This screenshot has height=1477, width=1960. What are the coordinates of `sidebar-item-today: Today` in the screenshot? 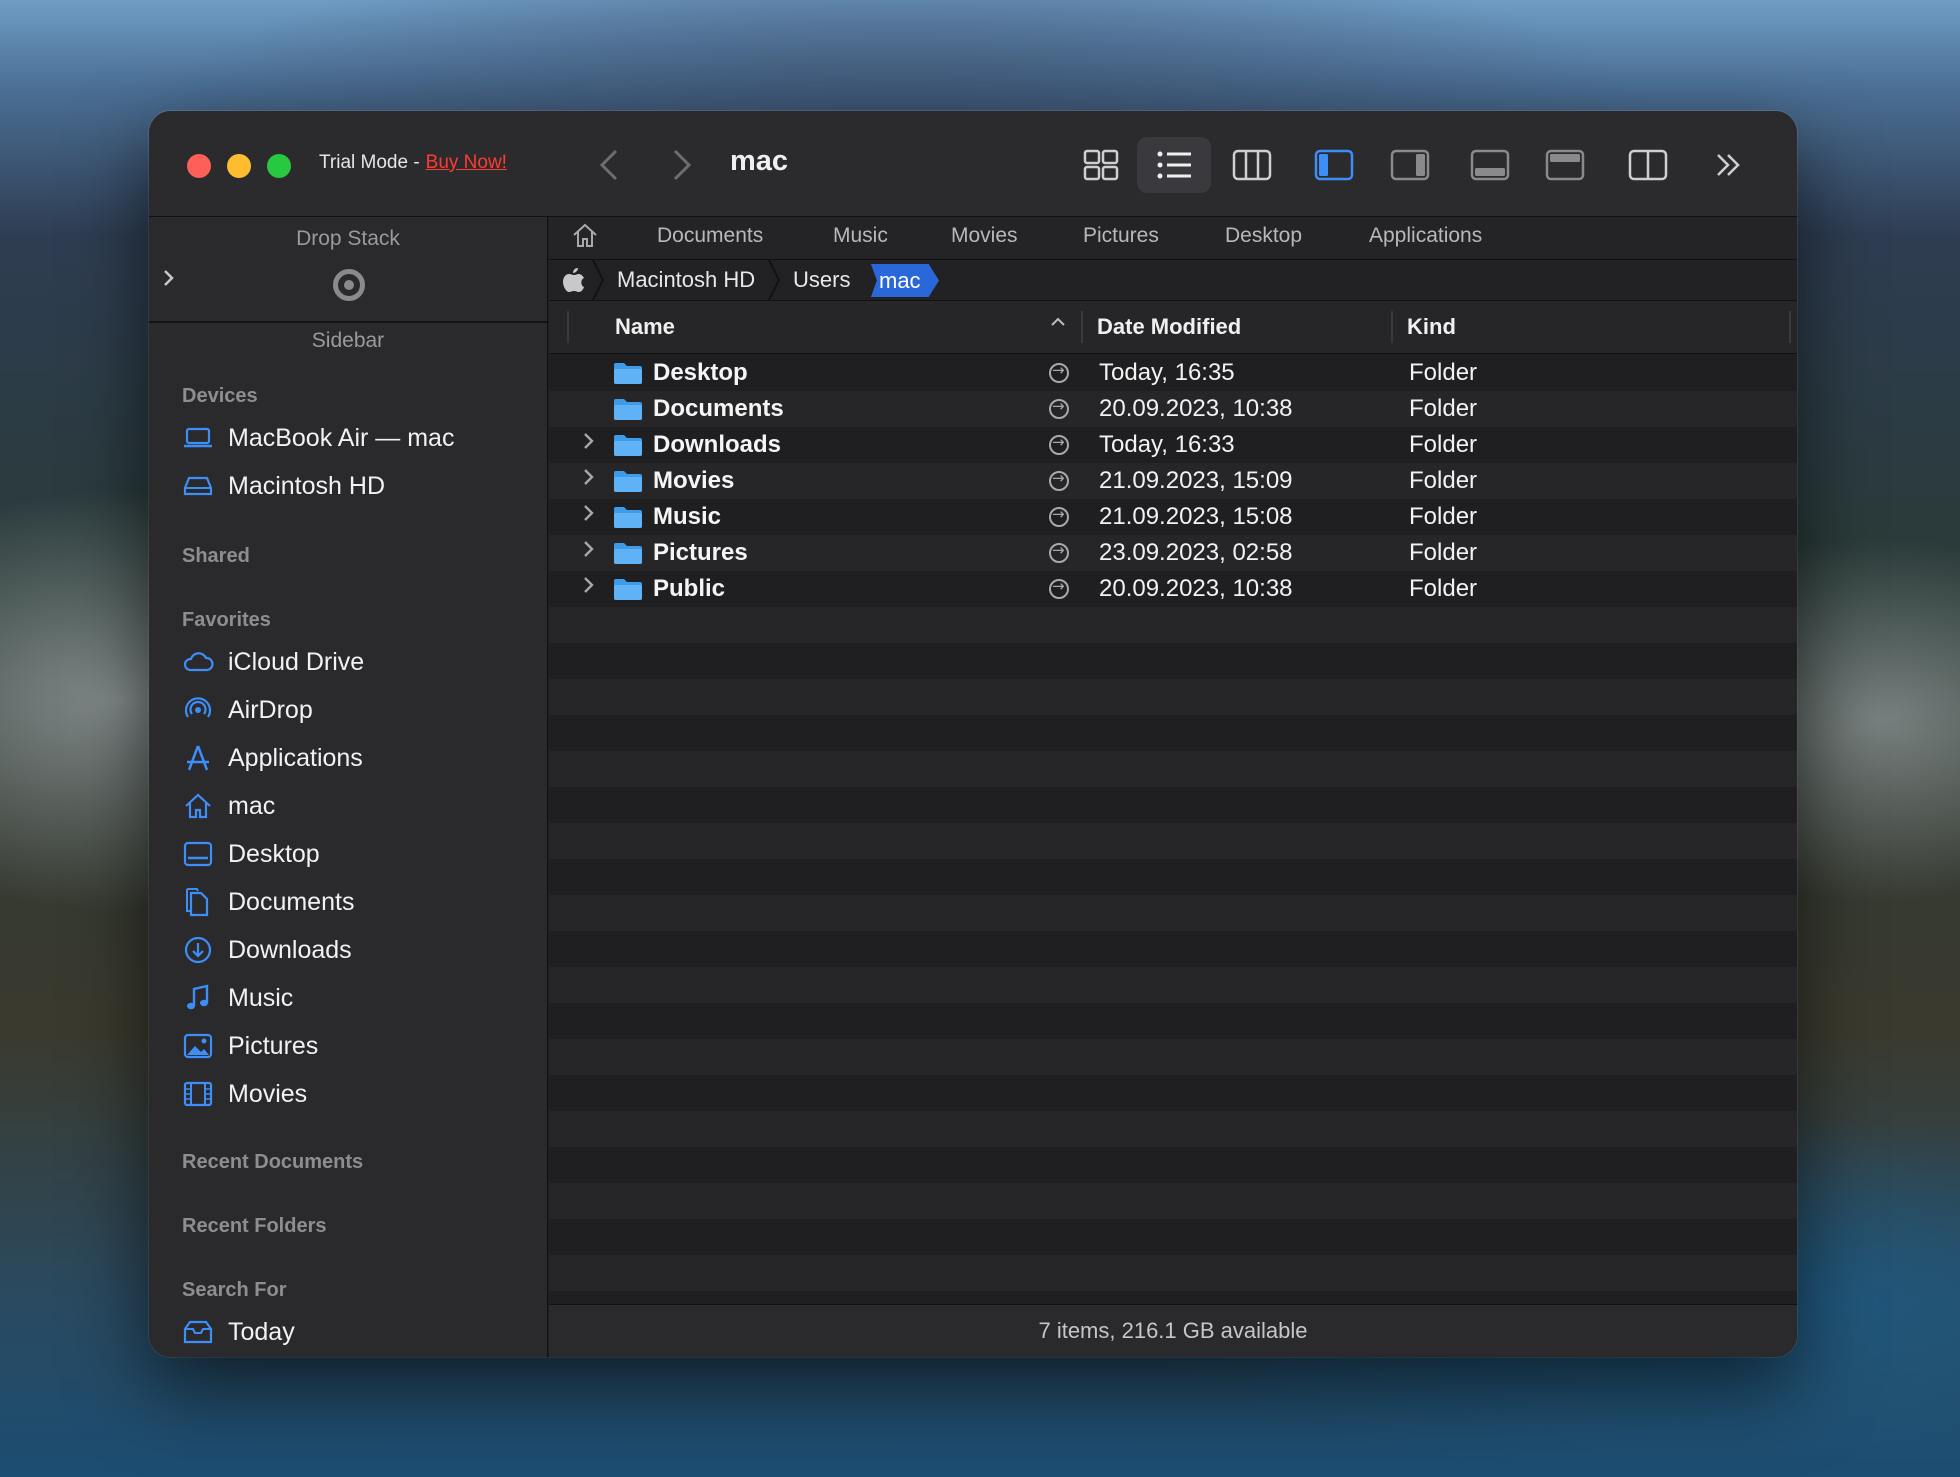 It's located at (238, 1332).